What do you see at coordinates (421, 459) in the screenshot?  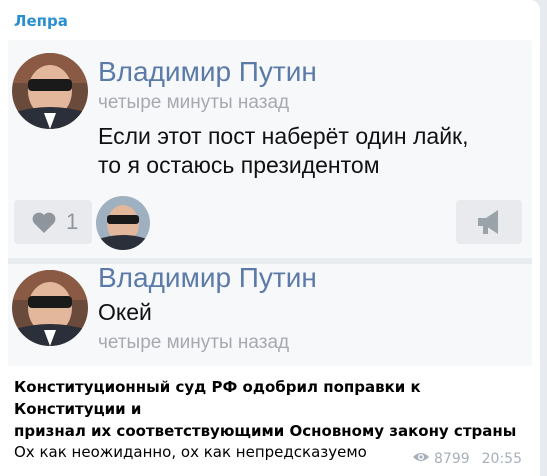 I see `eye-icon` at bounding box center [421, 459].